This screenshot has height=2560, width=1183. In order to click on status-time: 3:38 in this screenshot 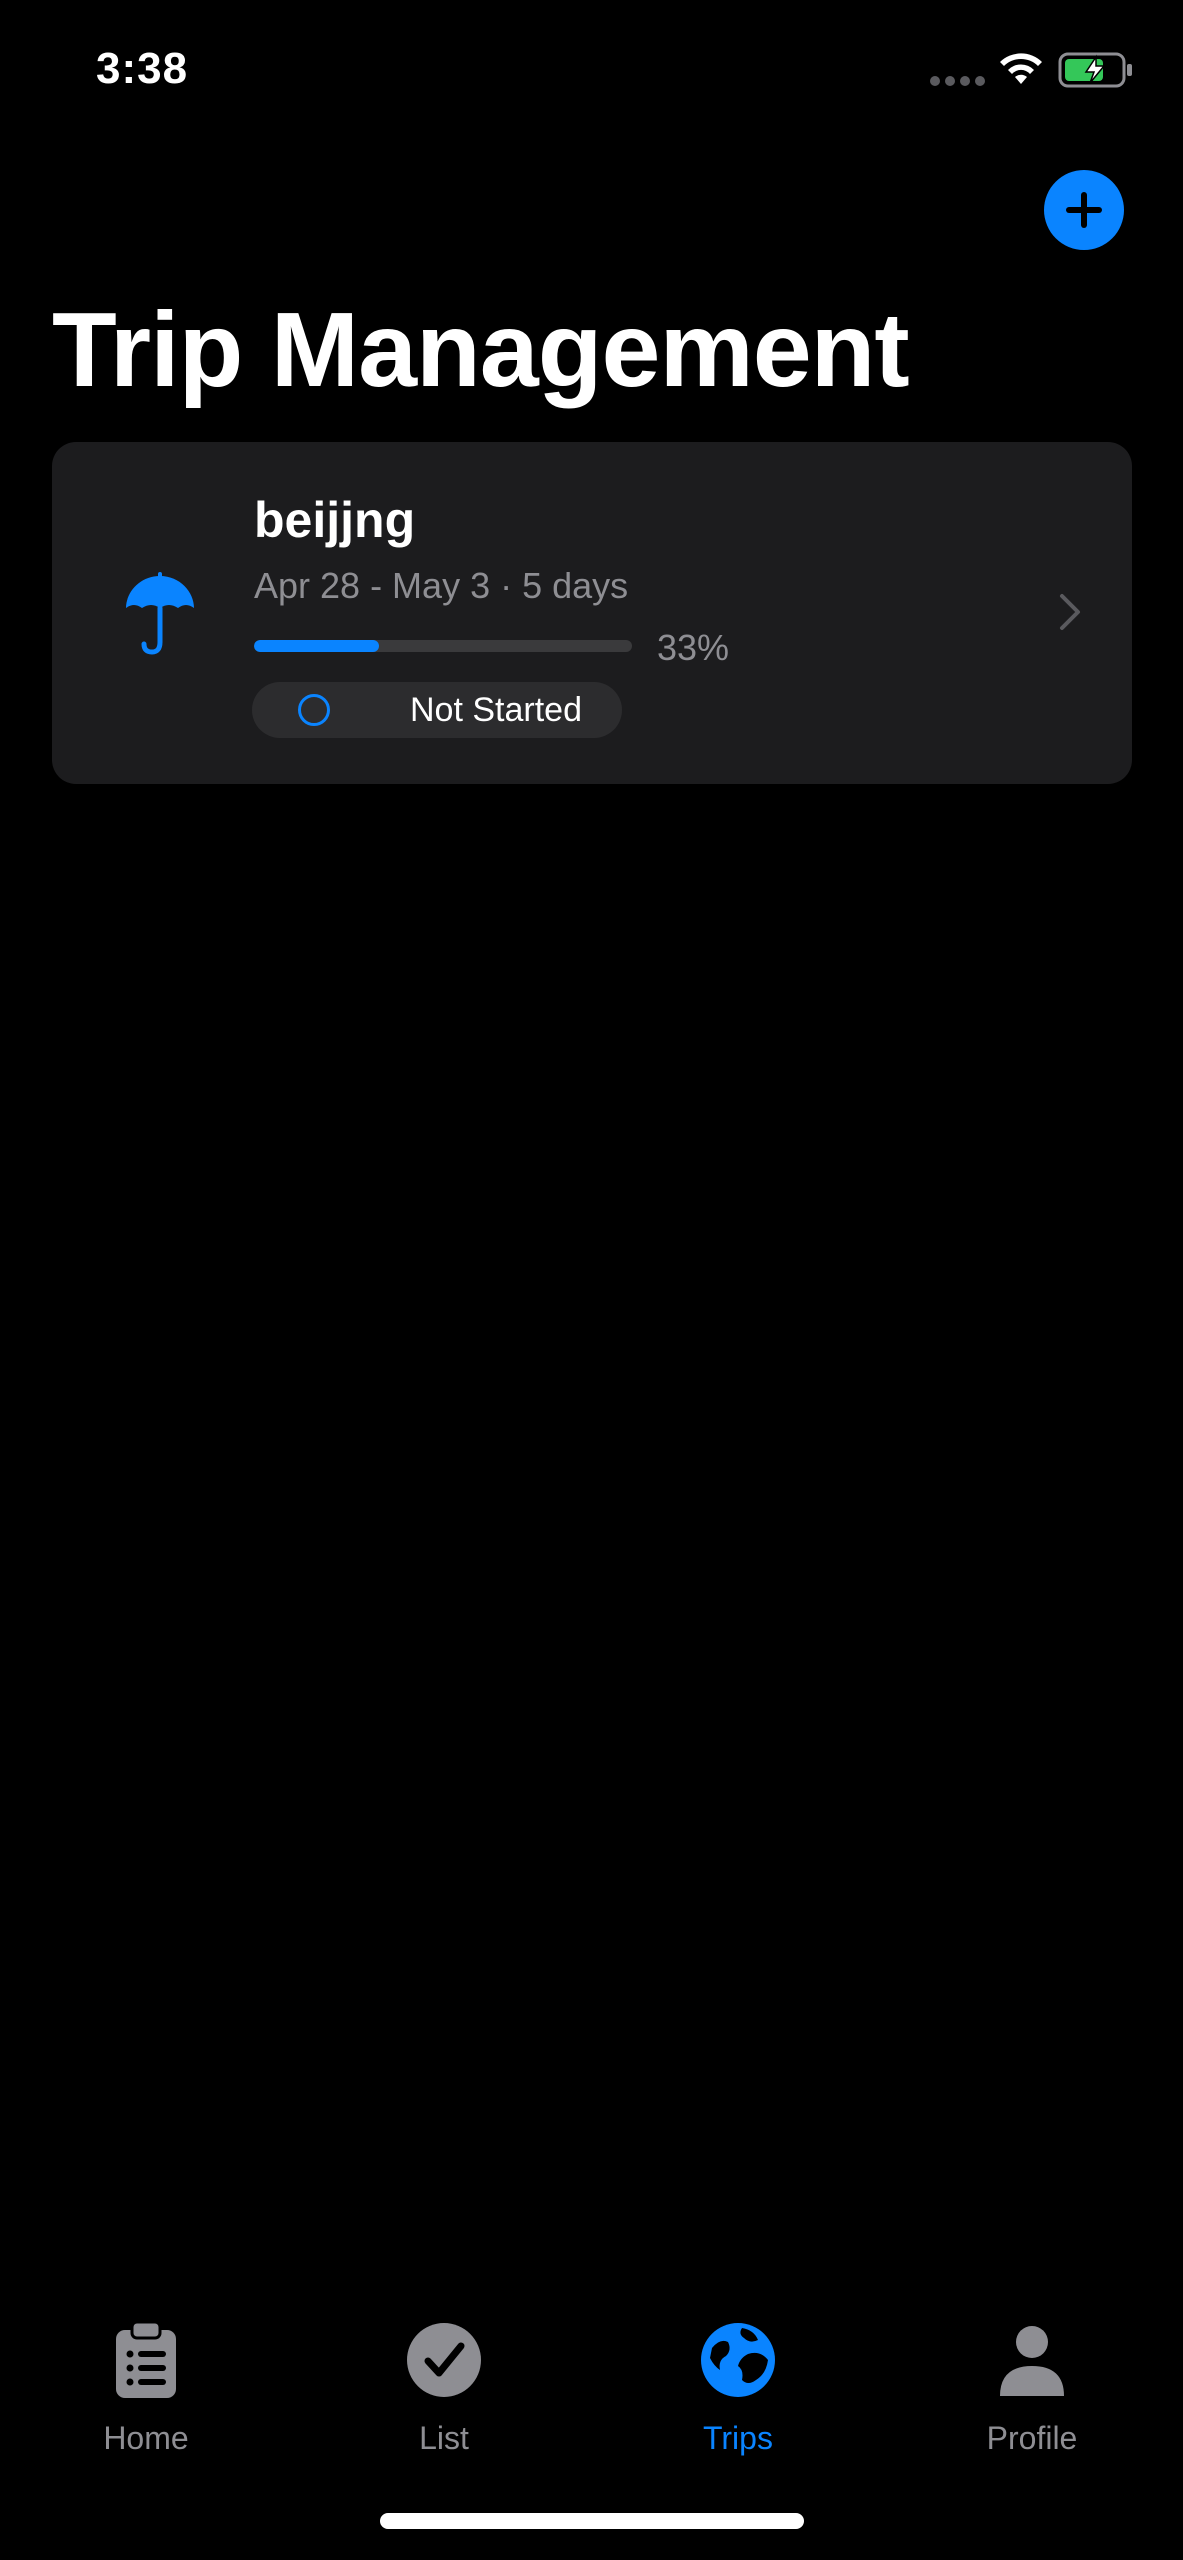, I will do `click(142, 68)`.